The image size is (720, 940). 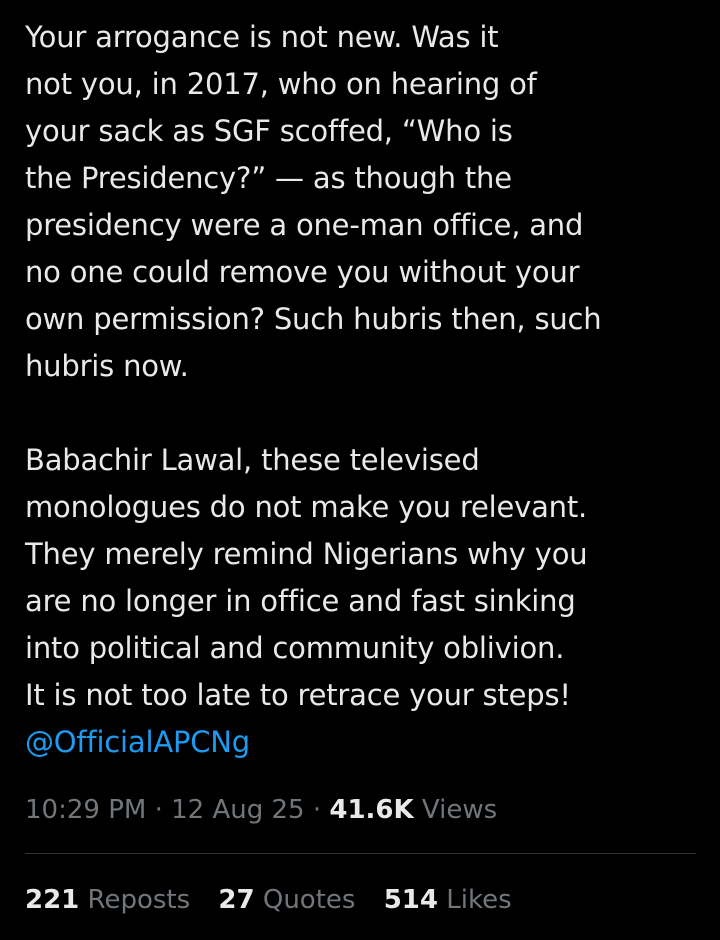 What do you see at coordinates (313, 319) in the screenshot?
I see `tweet-text-line: own permission? Such hubris then, such` at bounding box center [313, 319].